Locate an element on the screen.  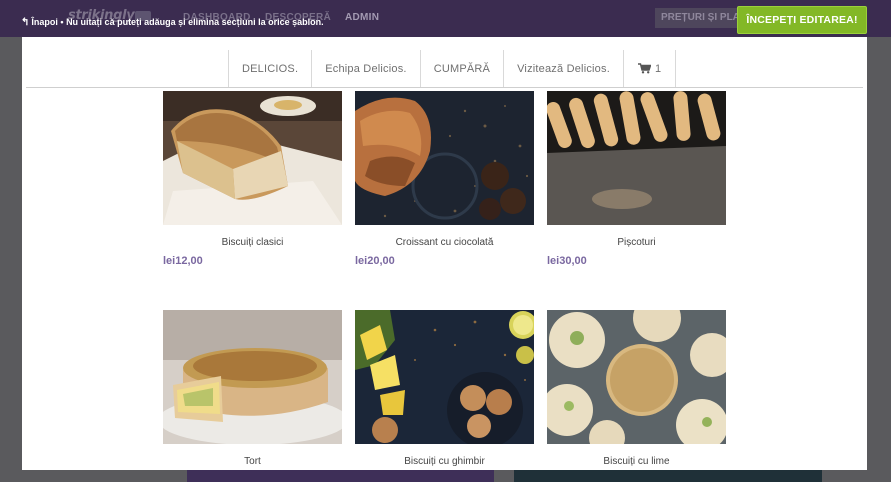
product-price: lei30,00 is located at coordinates (567, 261).